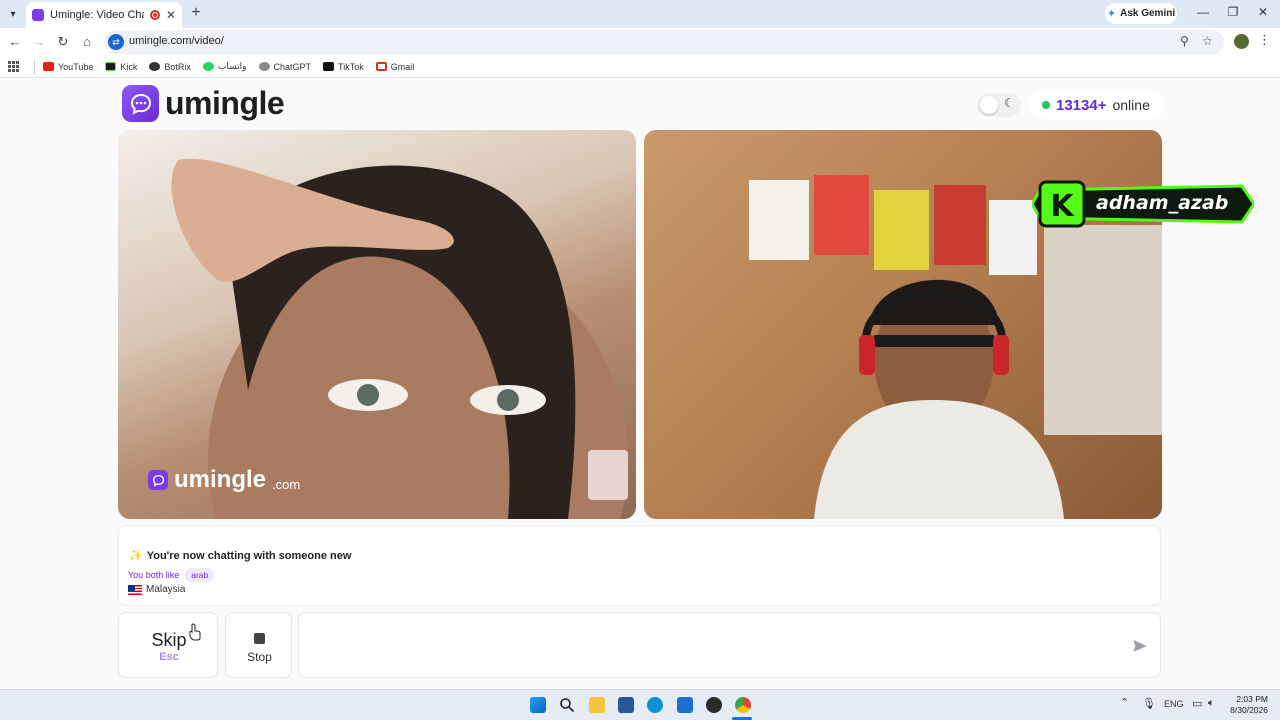 This screenshot has height=720, width=1280. Describe the element at coordinates (34, 66) in the screenshot. I see `bookmarks-divider` at that location.